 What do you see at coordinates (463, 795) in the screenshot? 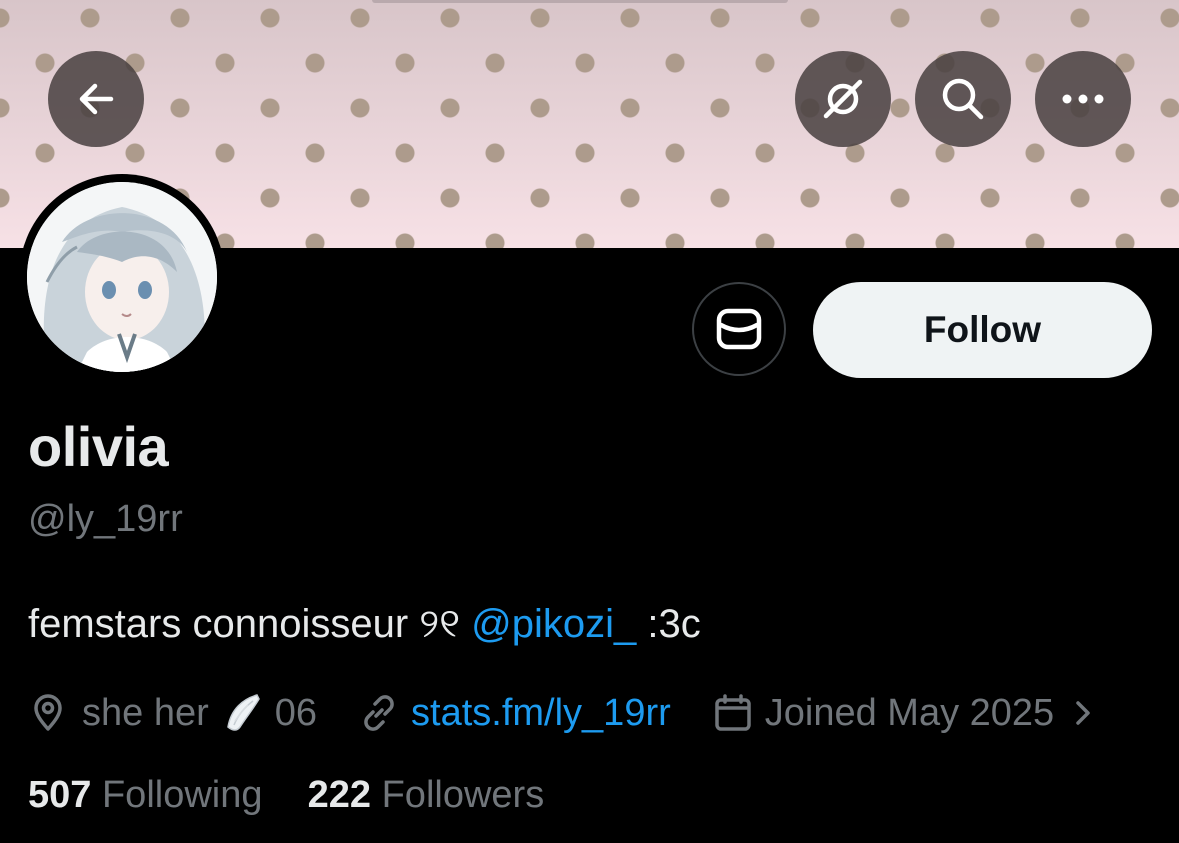
I see `followers-label: Followers` at bounding box center [463, 795].